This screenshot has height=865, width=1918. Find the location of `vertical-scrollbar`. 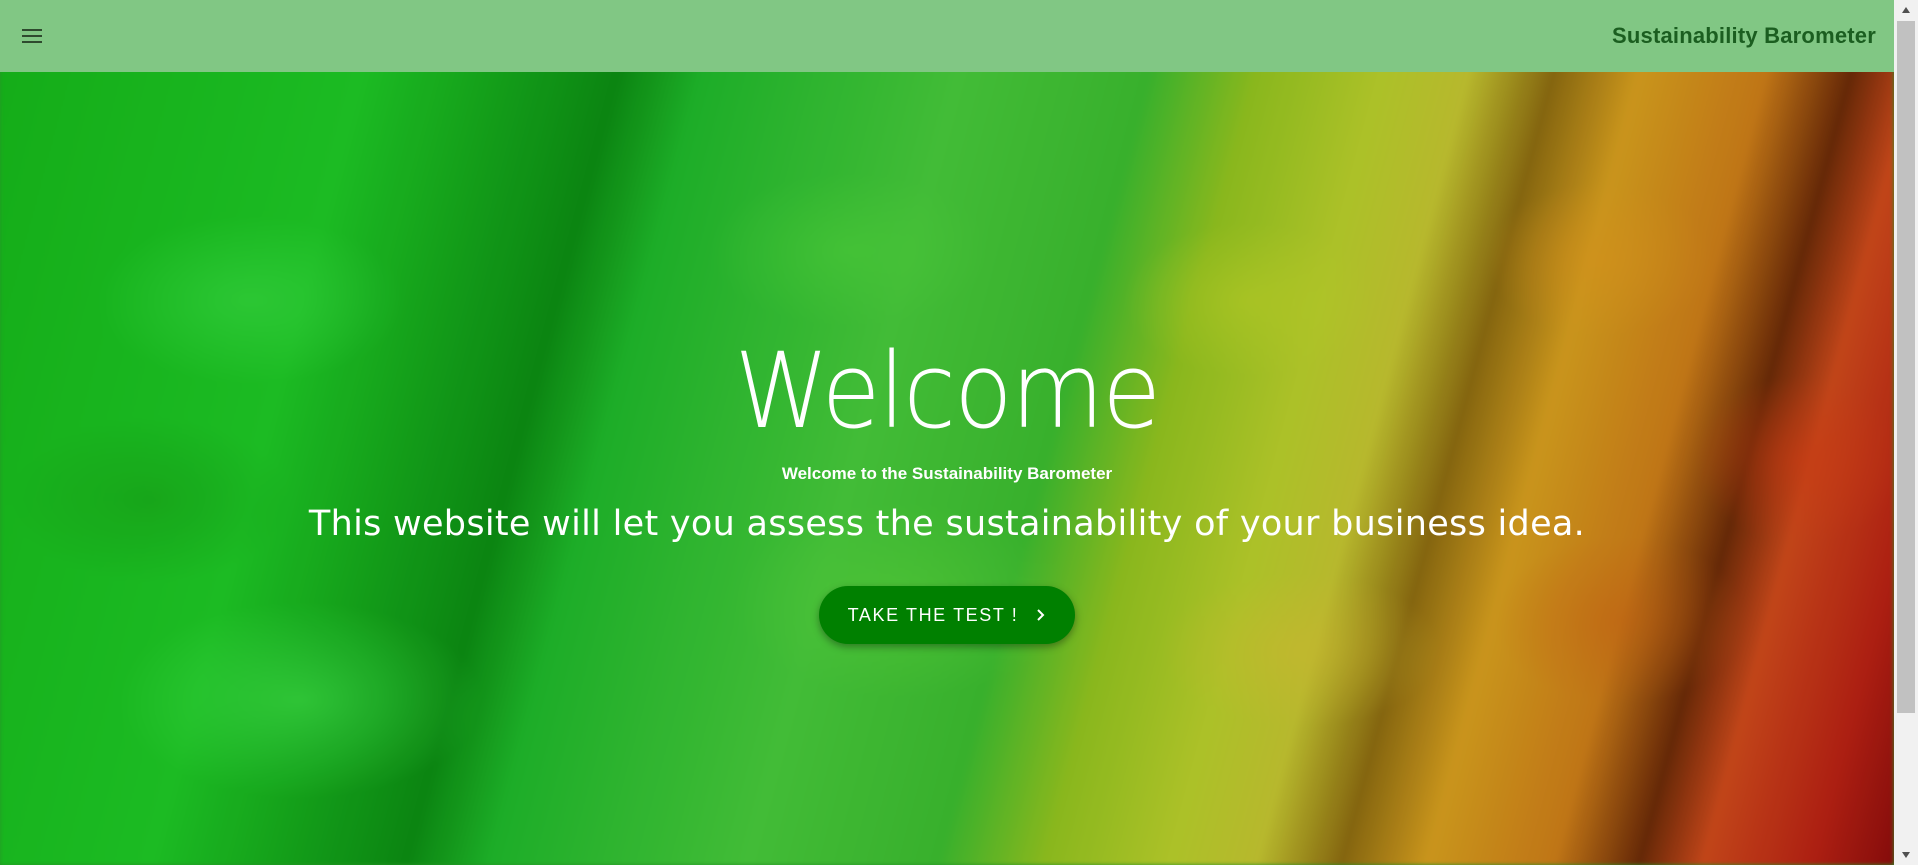

vertical-scrollbar is located at coordinates (1906, 432).